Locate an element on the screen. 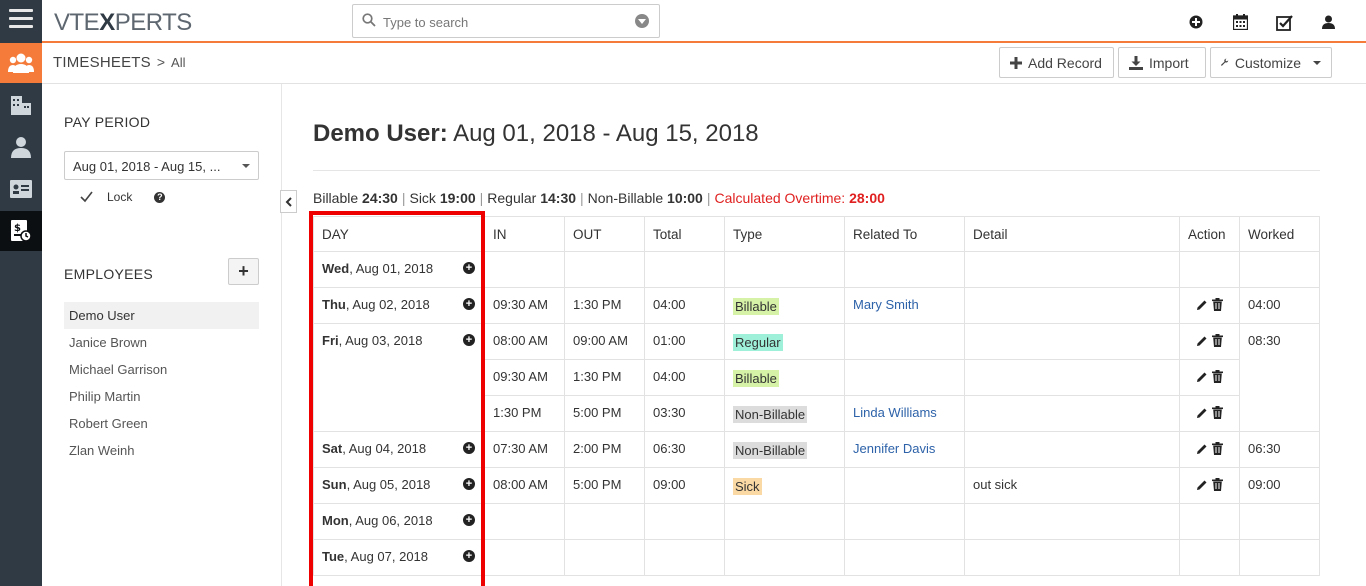 The height and width of the screenshot is (586, 1366). breadcrumb: TIMESHEETS > All is located at coordinates (119, 62).